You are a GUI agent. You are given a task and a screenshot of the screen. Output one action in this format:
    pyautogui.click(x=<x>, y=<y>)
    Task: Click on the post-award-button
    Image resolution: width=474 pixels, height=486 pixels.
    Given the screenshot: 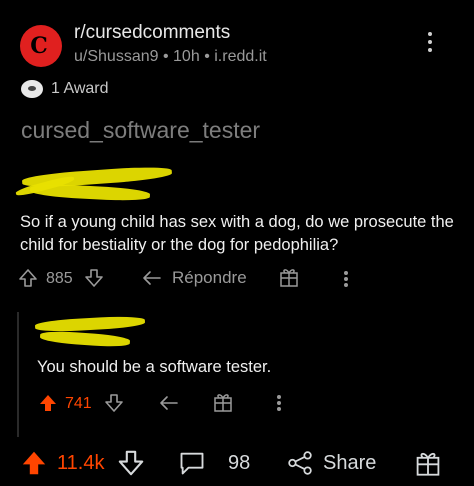 What is the action you would take?
    pyautogui.click(x=428, y=463)
    